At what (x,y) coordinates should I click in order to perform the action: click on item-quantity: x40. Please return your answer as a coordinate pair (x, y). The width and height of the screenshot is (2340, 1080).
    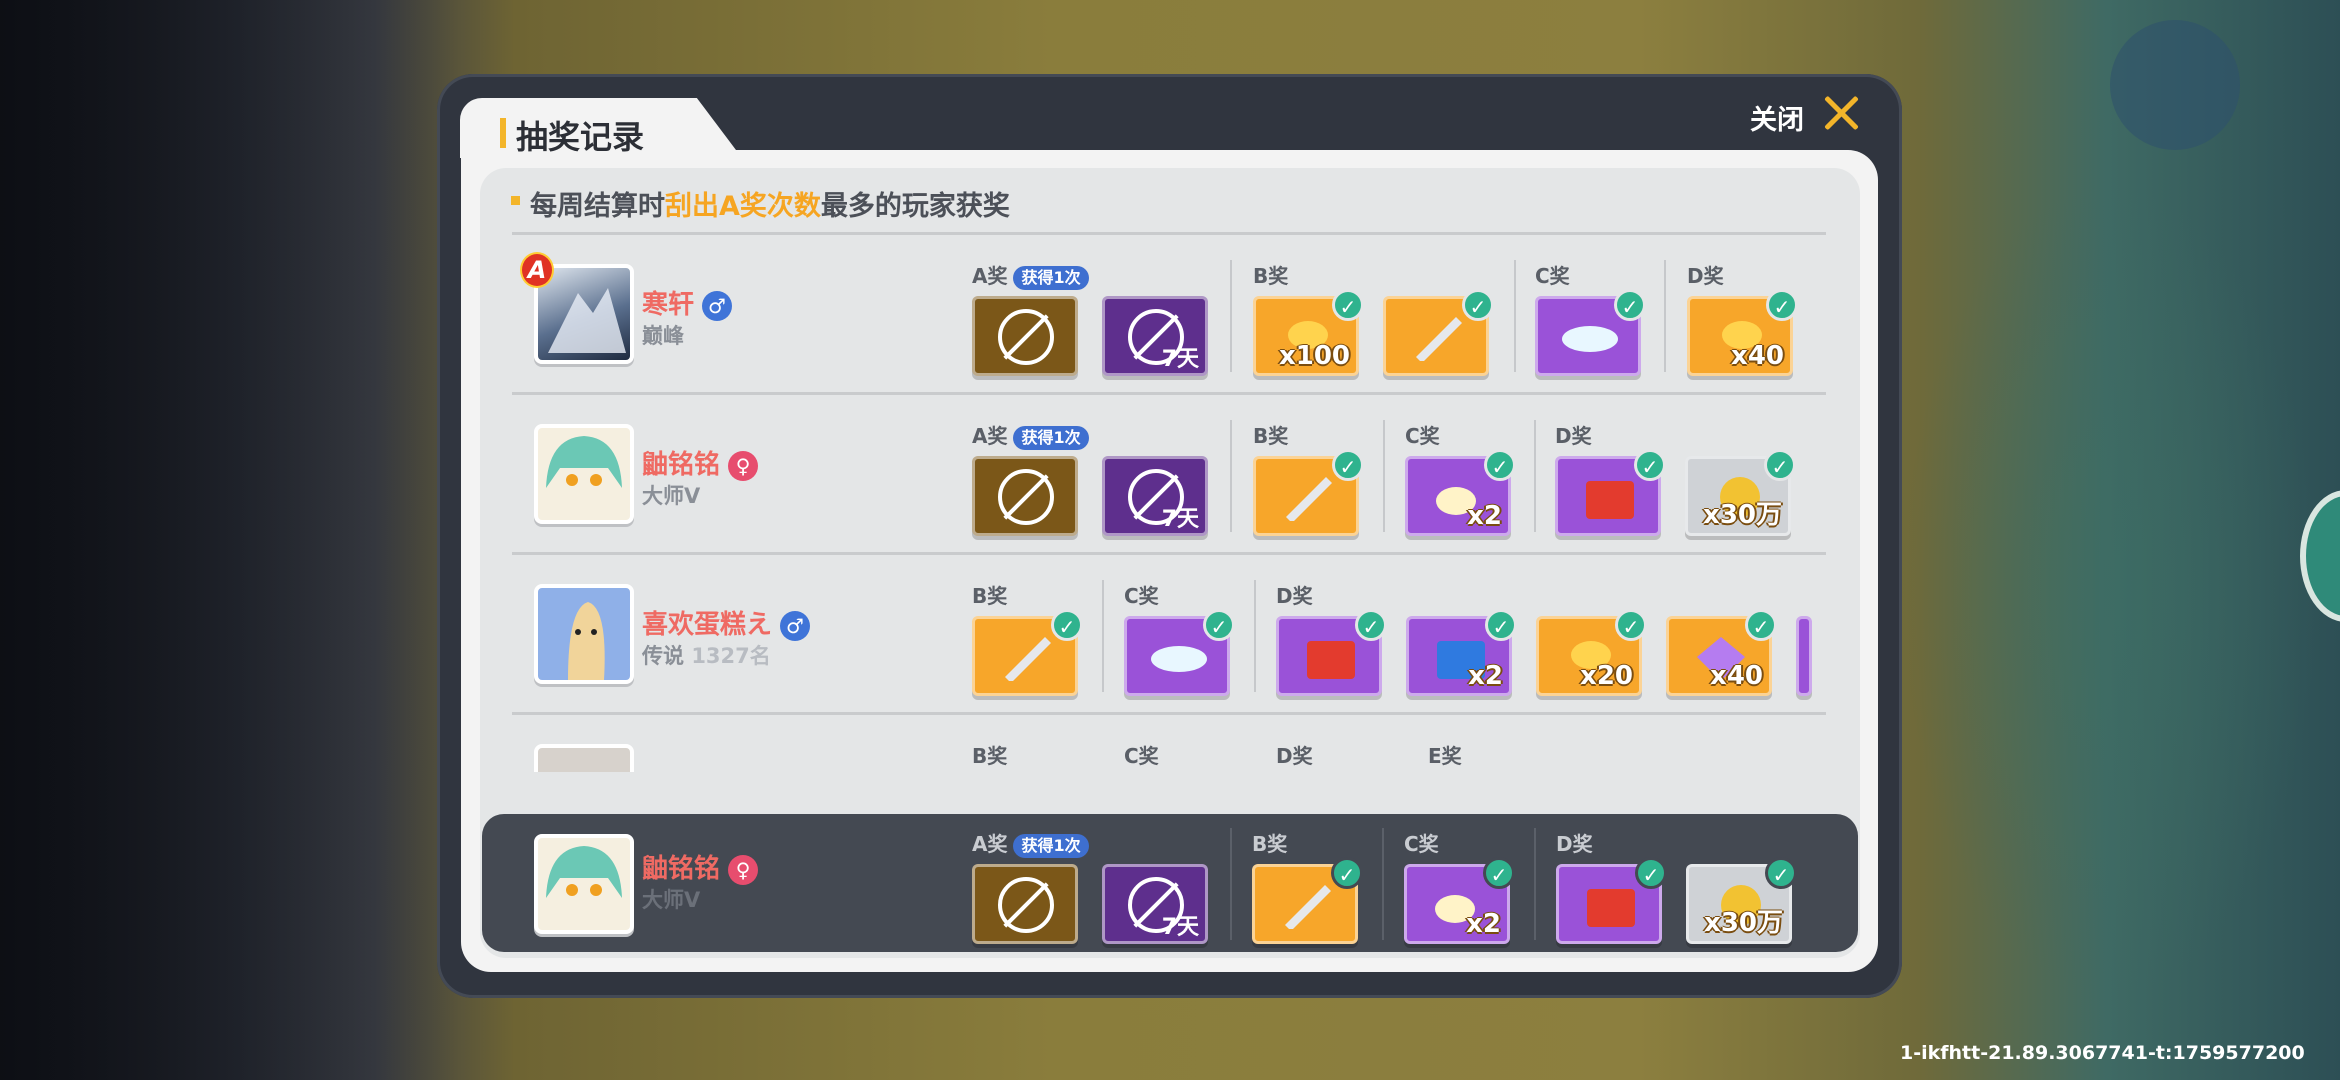
    Looking at the image, I should click on (1757, 356).